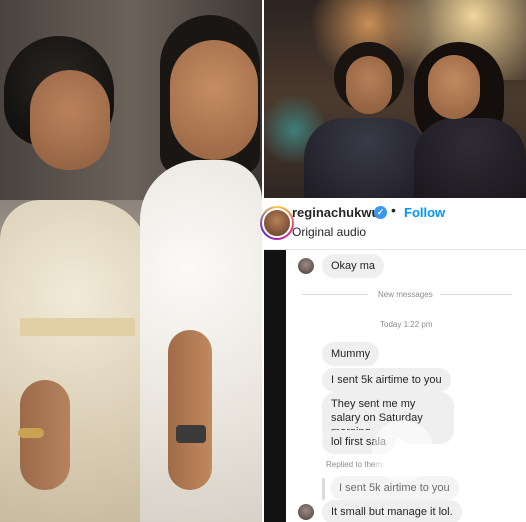 The height and width of the screenshot is (522, 526). I want to click on message-row: Okay ma, so click(341, 266).